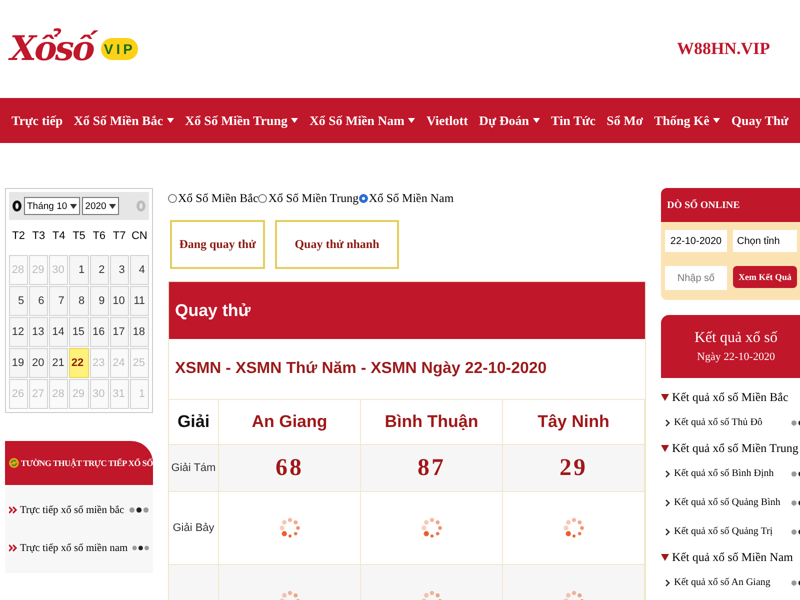  I want to click on column-header: An Giang, so click(290, 422).